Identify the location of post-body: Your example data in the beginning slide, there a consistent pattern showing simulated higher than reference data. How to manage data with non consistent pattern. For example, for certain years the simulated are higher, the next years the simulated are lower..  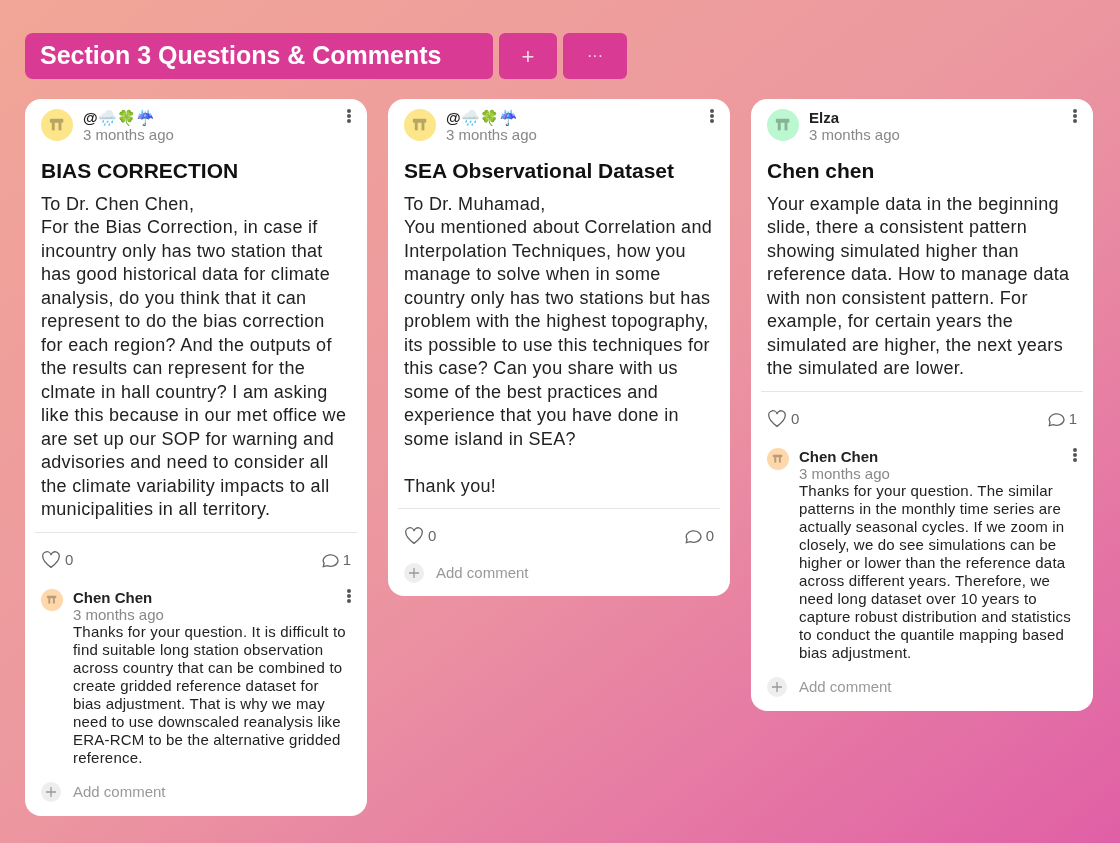
(919, 286).